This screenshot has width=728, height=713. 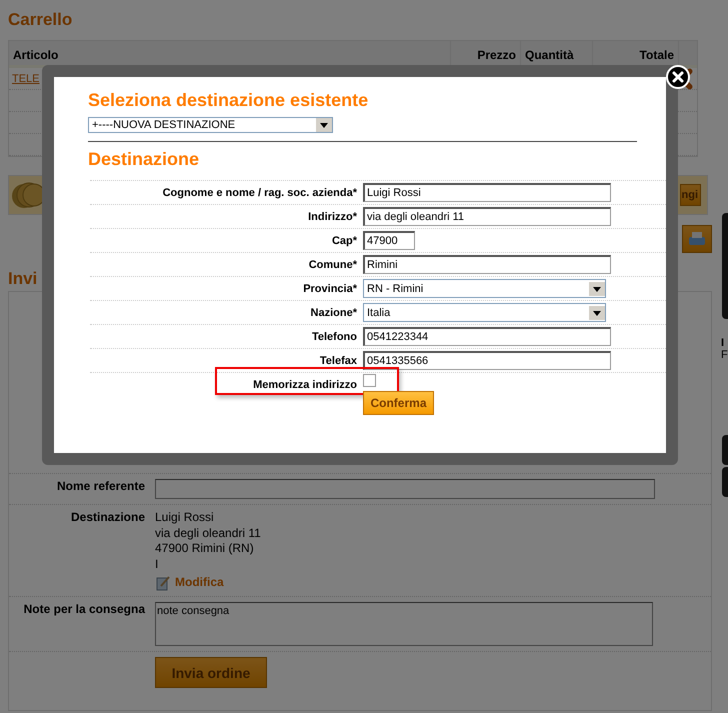 I want to click on section-title: Destinazione, so click(x=144, y=159).